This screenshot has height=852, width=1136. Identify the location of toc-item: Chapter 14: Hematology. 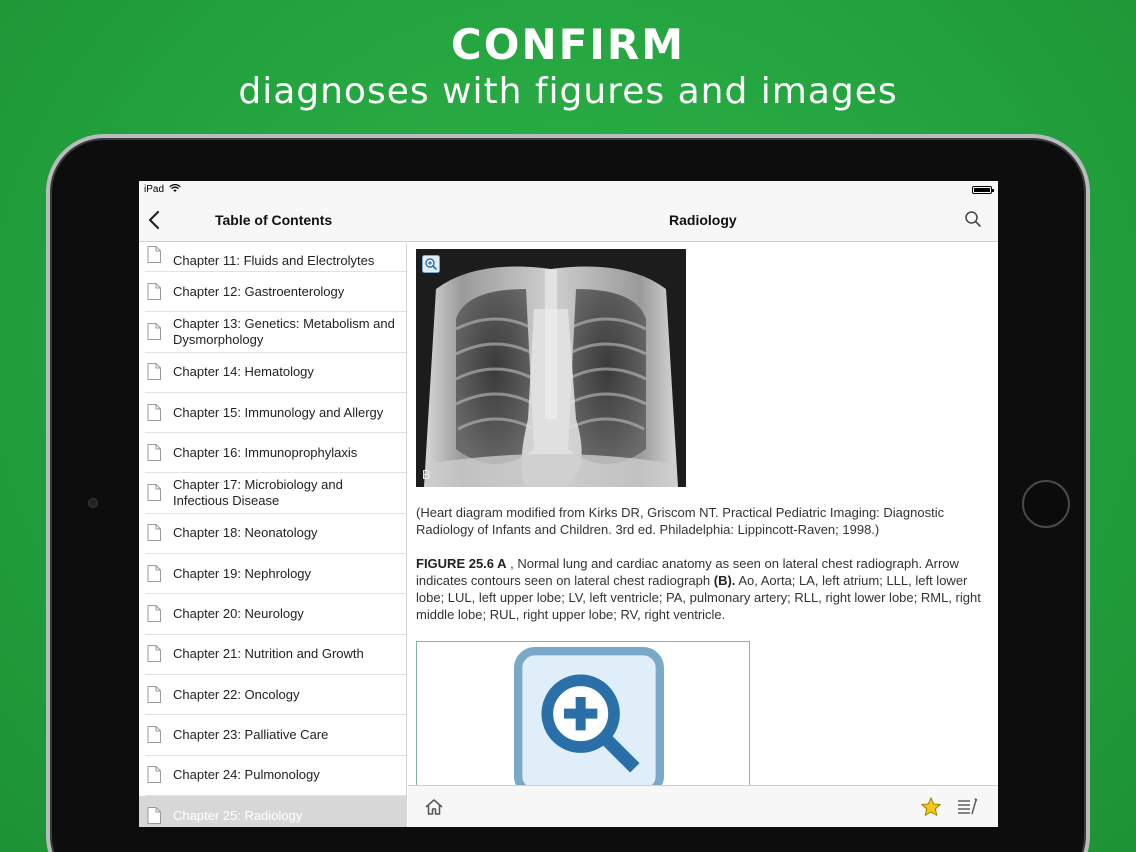
(275, 373).